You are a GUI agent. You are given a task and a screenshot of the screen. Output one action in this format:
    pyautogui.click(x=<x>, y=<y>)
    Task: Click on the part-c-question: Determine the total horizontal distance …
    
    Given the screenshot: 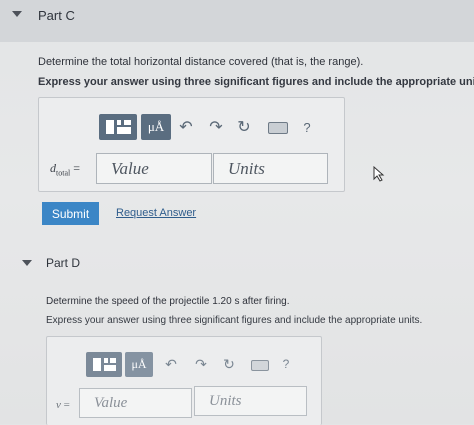 What is the action you would take?
    pyautogui.click(x=201, y=62)
    